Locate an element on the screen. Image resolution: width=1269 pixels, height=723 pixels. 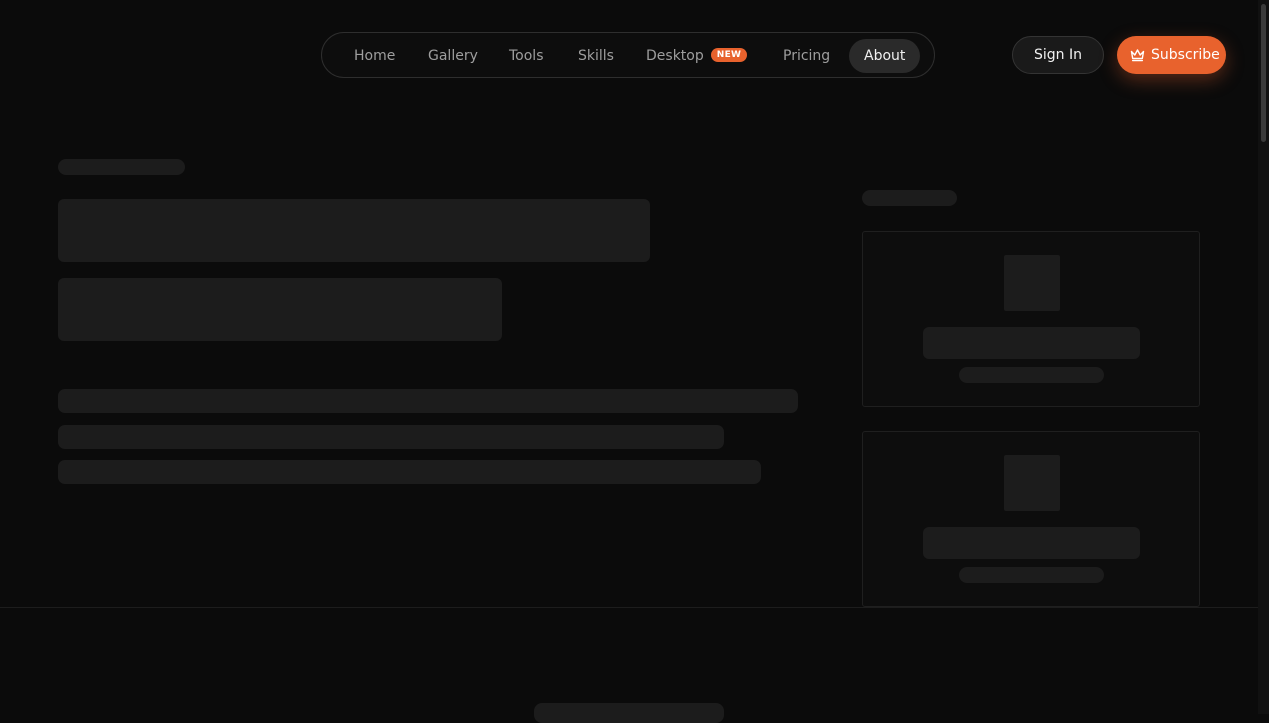
subscribe-button: Subscribe is located at coordinates (1171, 55).